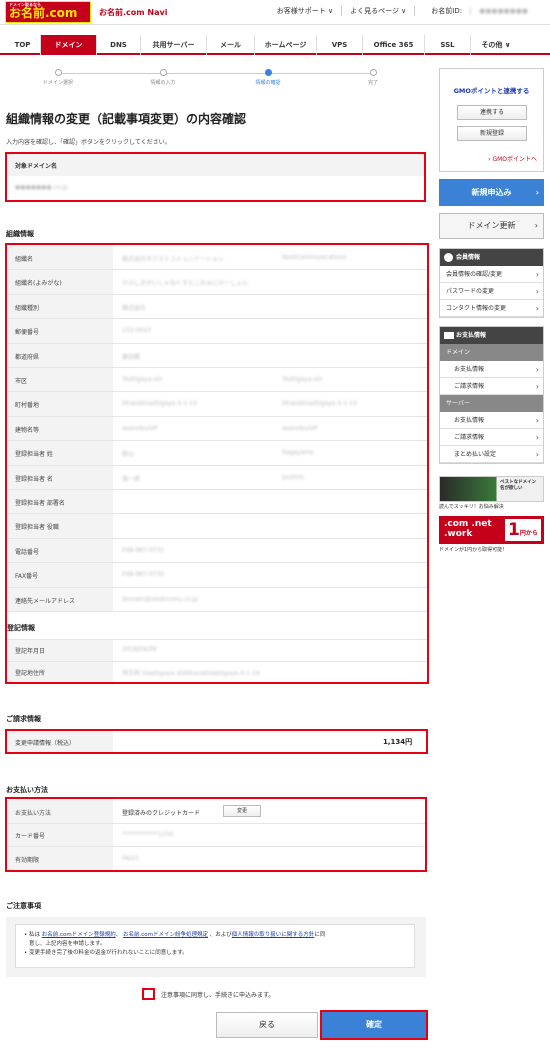 The height and width of the screenshot is (1057, 550). Describe the element at coordinates (492, 133) in the screenshot. I see `gmo-register-button: 新規登録` at that location.